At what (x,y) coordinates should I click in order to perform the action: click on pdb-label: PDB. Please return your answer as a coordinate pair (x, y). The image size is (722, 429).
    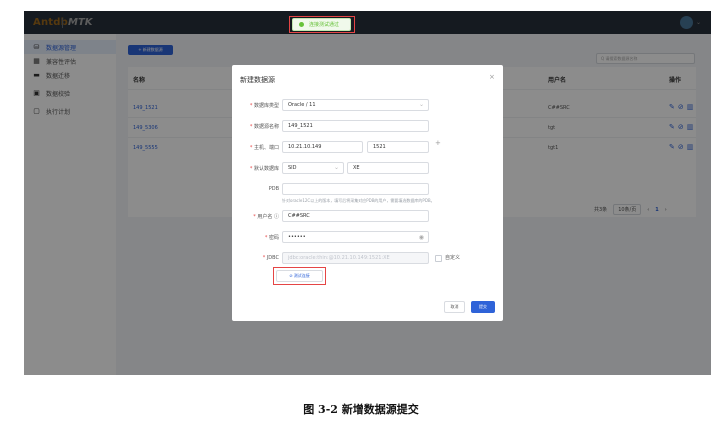
    Looking at the image, I should click on (273, 189).